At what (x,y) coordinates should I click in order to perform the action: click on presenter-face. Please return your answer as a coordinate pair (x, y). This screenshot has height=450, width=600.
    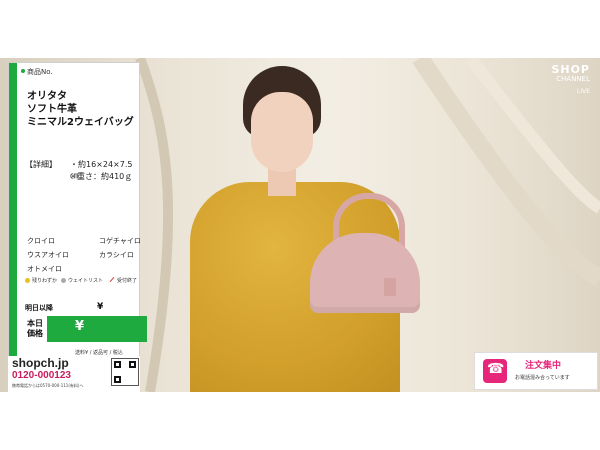
    Looking at the image, I should click on (282, 132).